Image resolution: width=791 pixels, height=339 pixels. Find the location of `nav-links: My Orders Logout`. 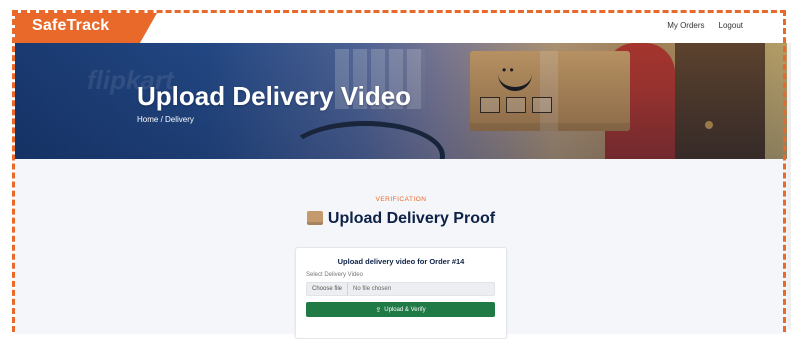

nav-links: My Orders Logout is located at coordinates (705, 25).